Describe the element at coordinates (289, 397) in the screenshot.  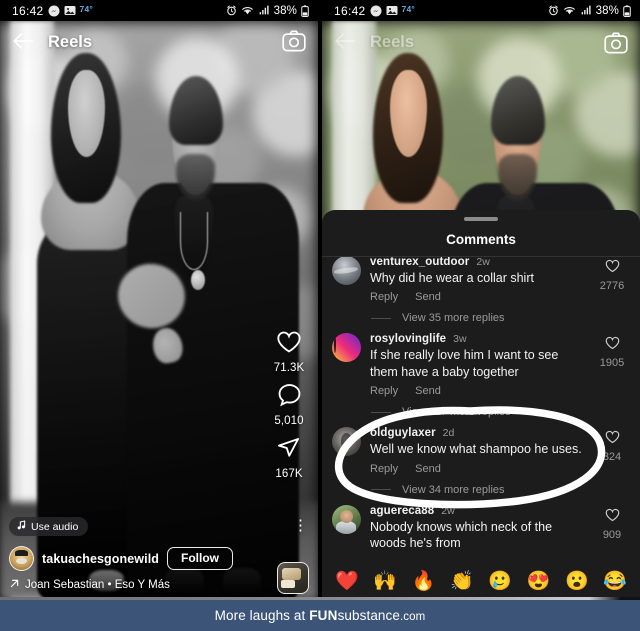
I see `comment-icon` at that location.